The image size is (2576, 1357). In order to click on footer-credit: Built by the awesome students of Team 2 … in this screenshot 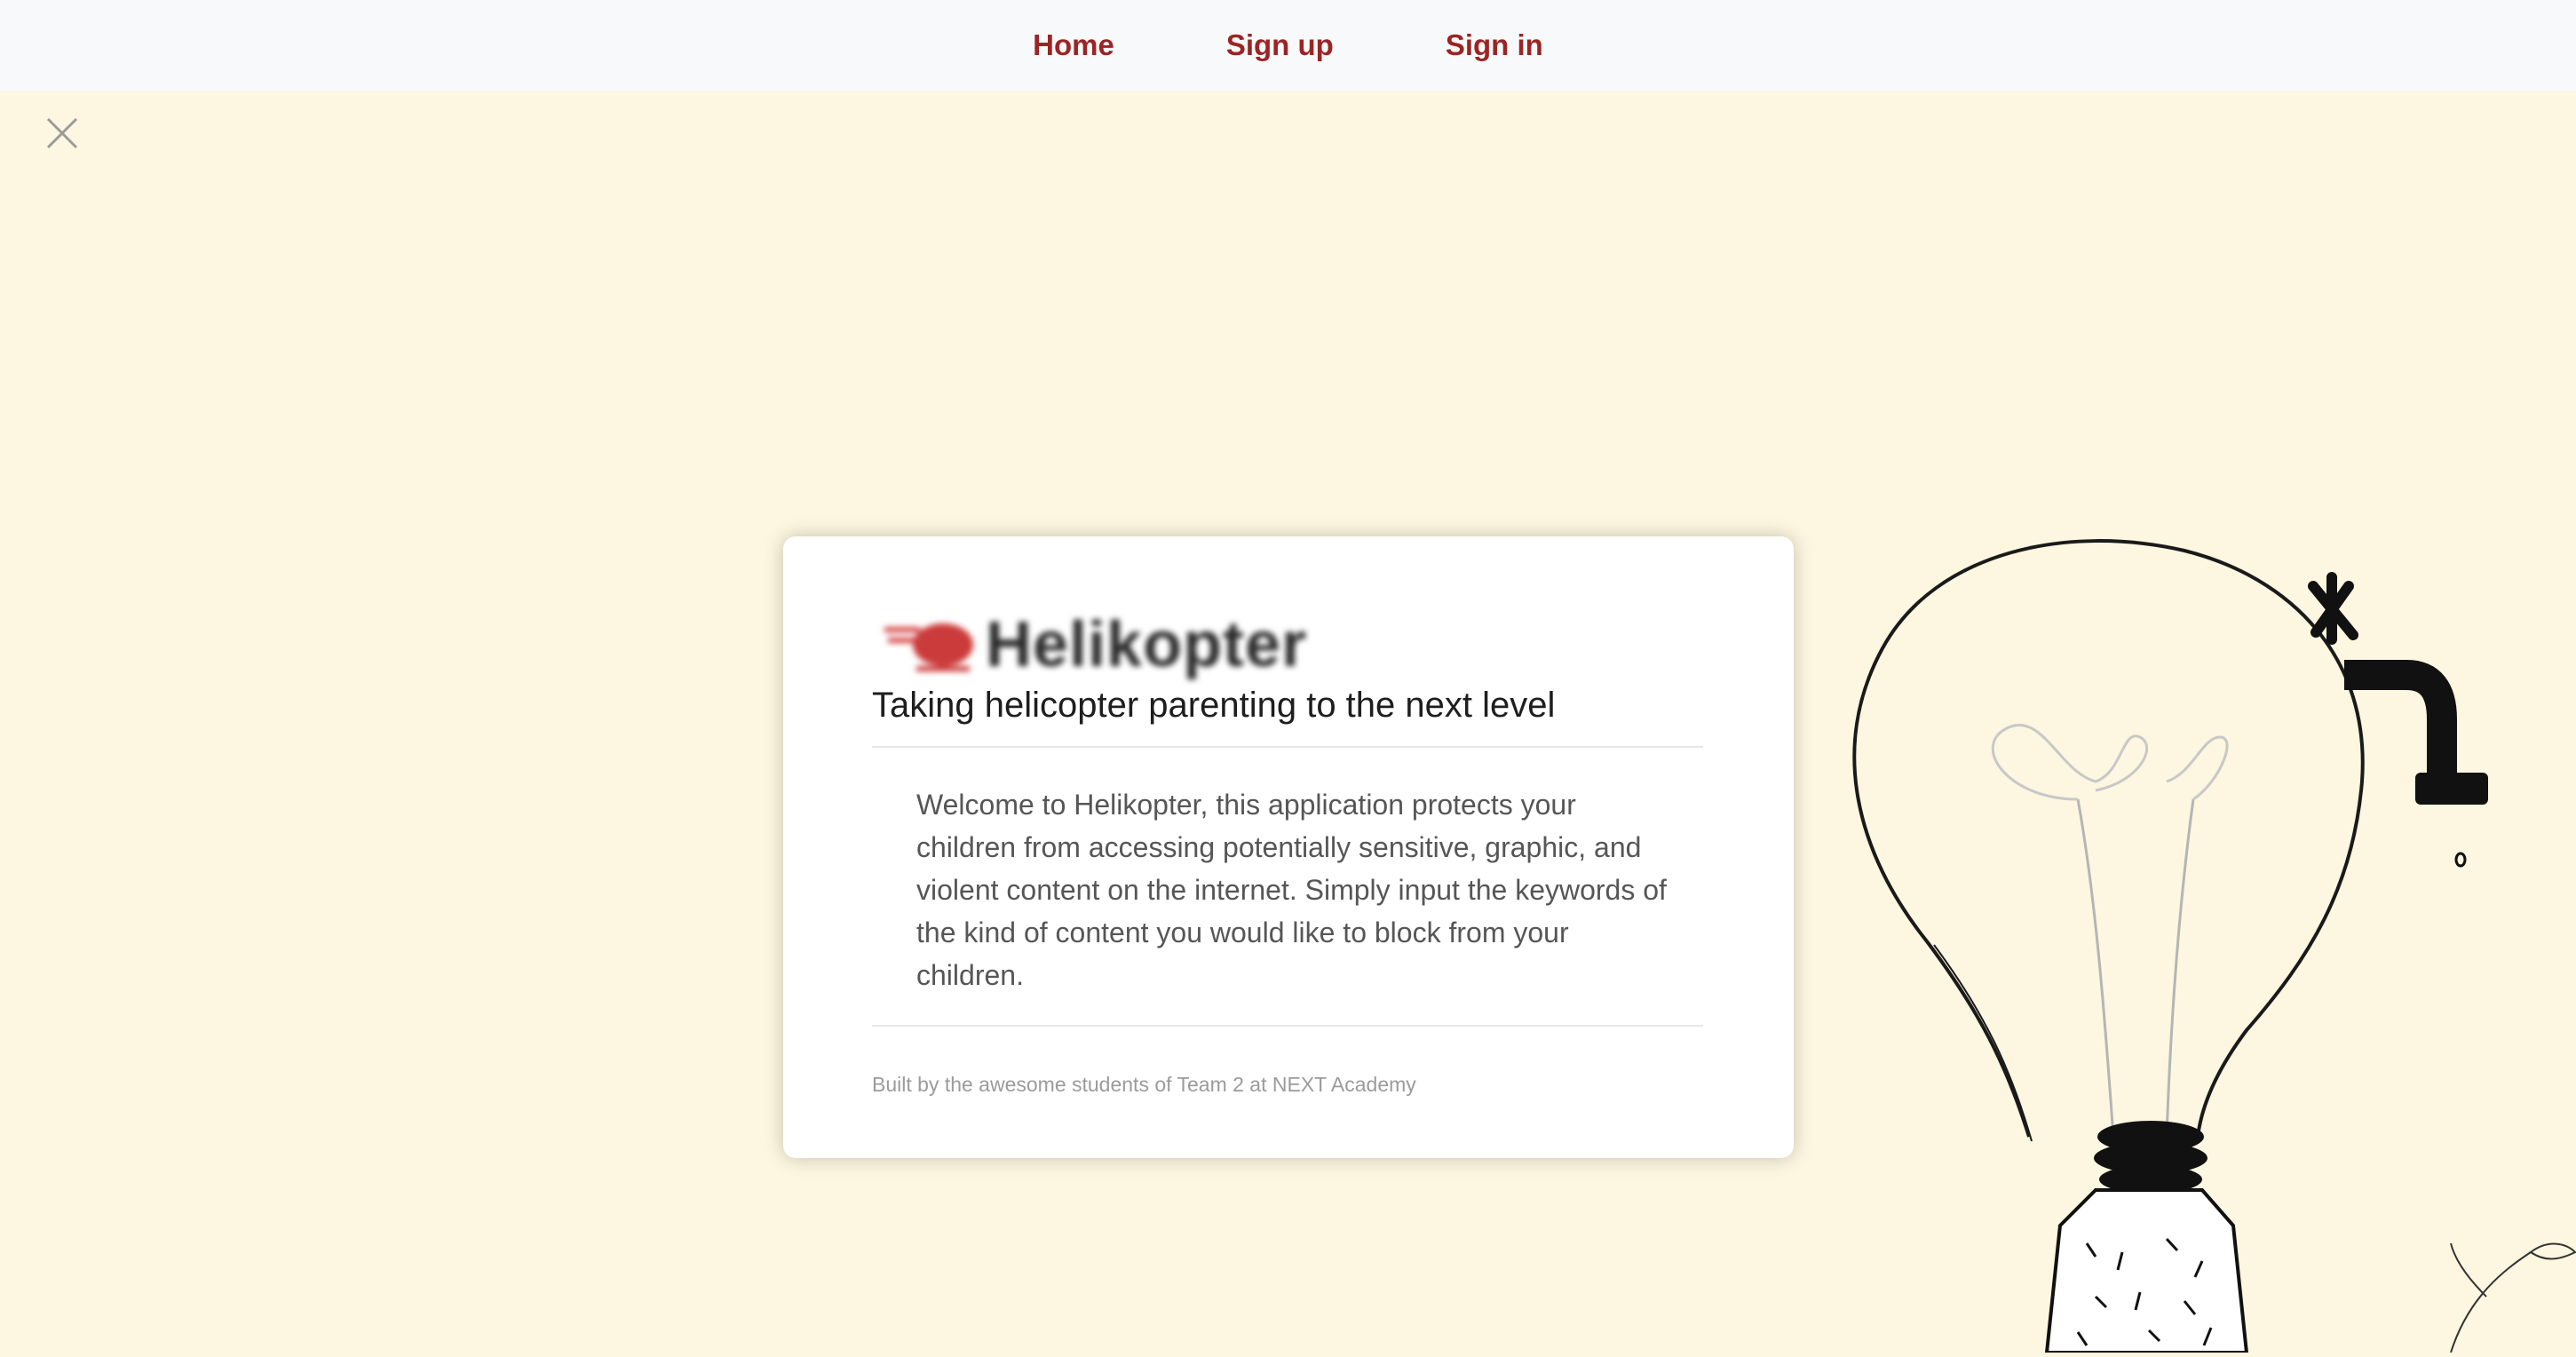, I will do `click(1144, 1084)`.